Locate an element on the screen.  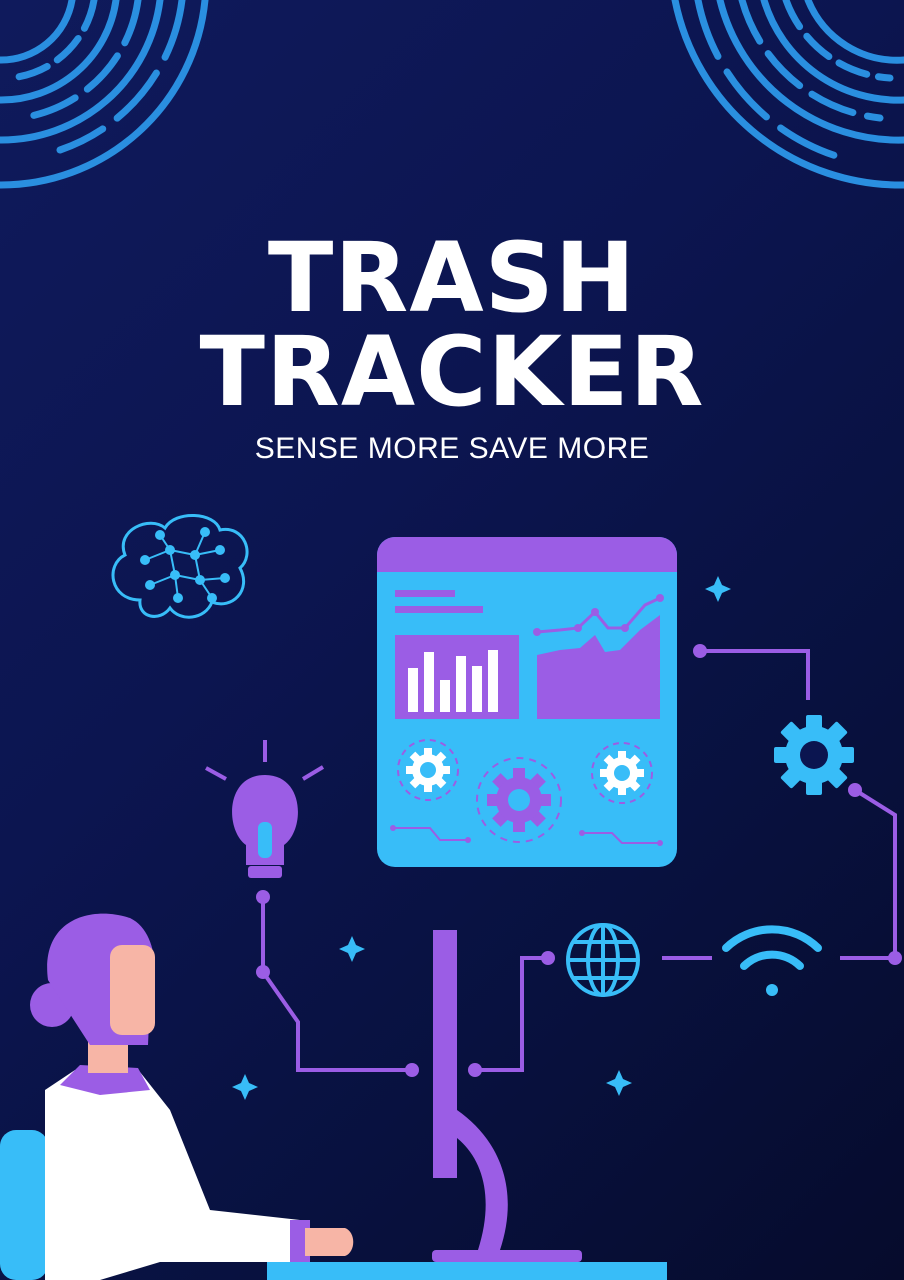
gear-icon-right is located at coordinates (814, 755).